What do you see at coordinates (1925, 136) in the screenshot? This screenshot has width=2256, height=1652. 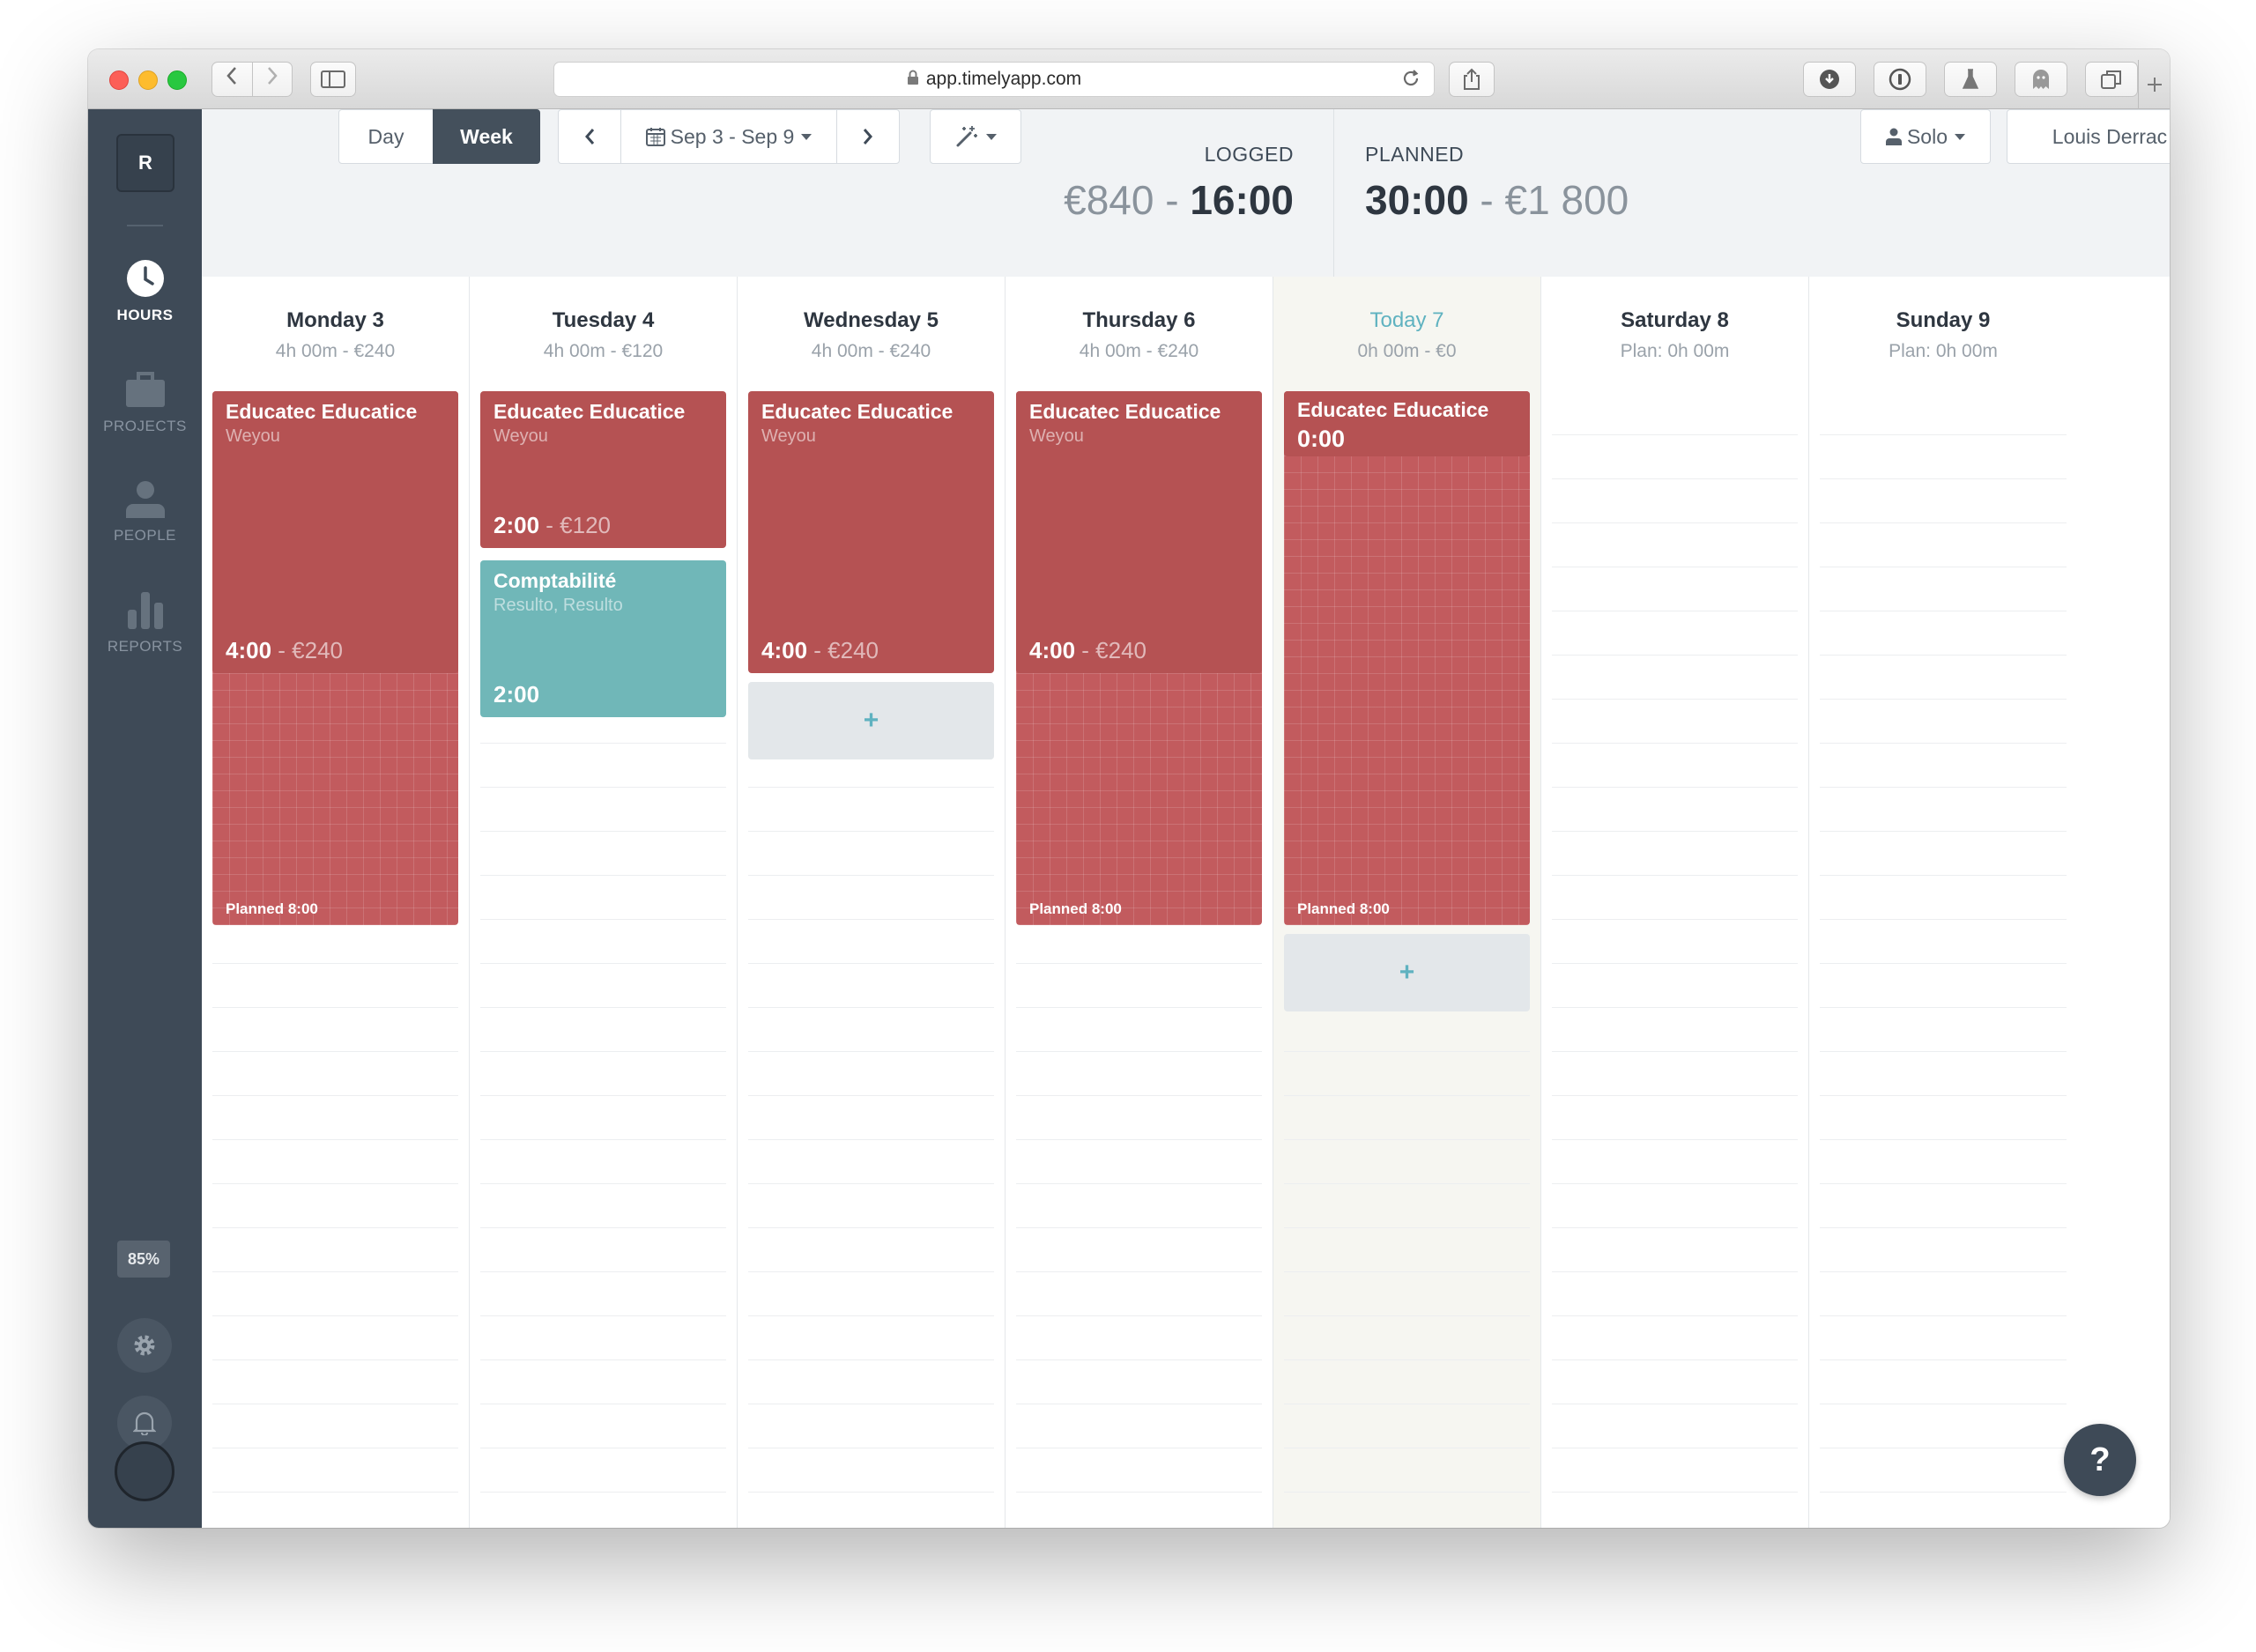 I see `team-filter-dropdown: Solo` at bounding box center [1925, 136].